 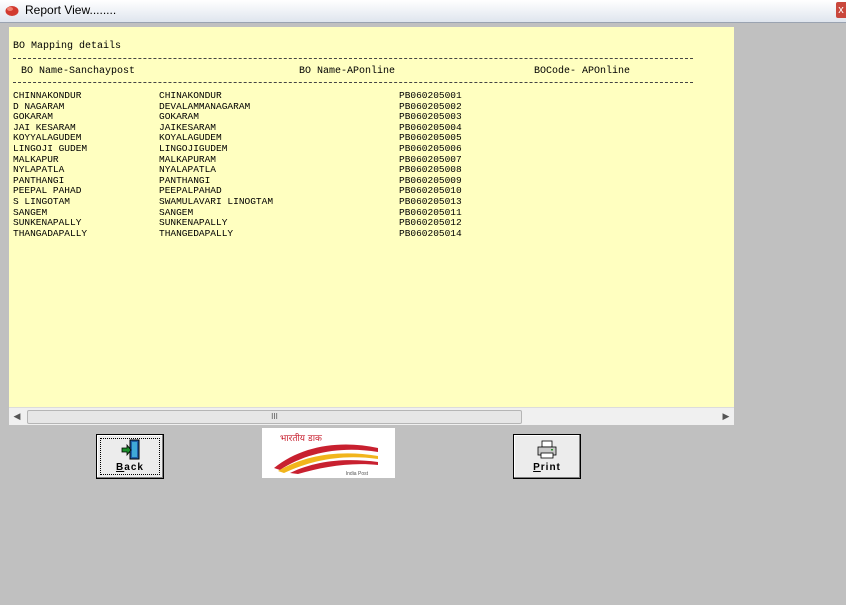 What do you see at coordinates (36, 159) in the screenshot?
I see `cell-sanchaypost-name: MALKAPUR` at bounding box center [36, 159].